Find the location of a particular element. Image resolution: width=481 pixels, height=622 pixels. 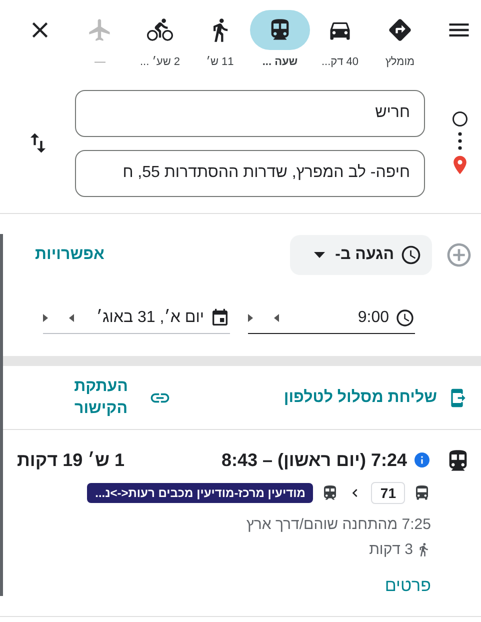

options-link: אפשרויות is located at coordinates (69, 255).